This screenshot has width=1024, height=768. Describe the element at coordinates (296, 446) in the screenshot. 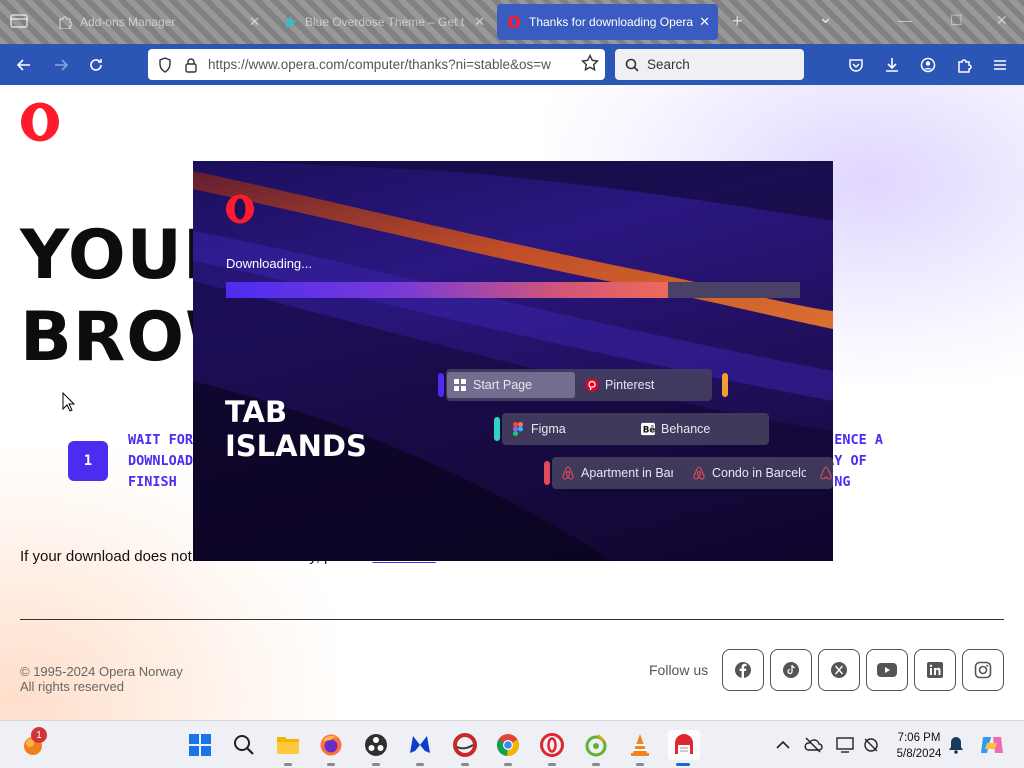

I see `heading-line: ISLANDS` at that location.